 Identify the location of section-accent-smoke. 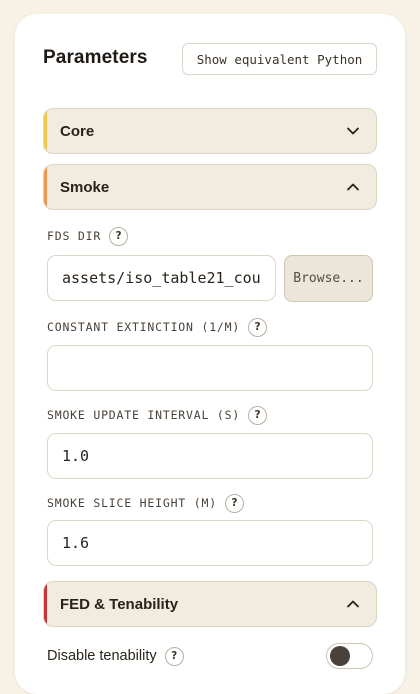
(45, 187).